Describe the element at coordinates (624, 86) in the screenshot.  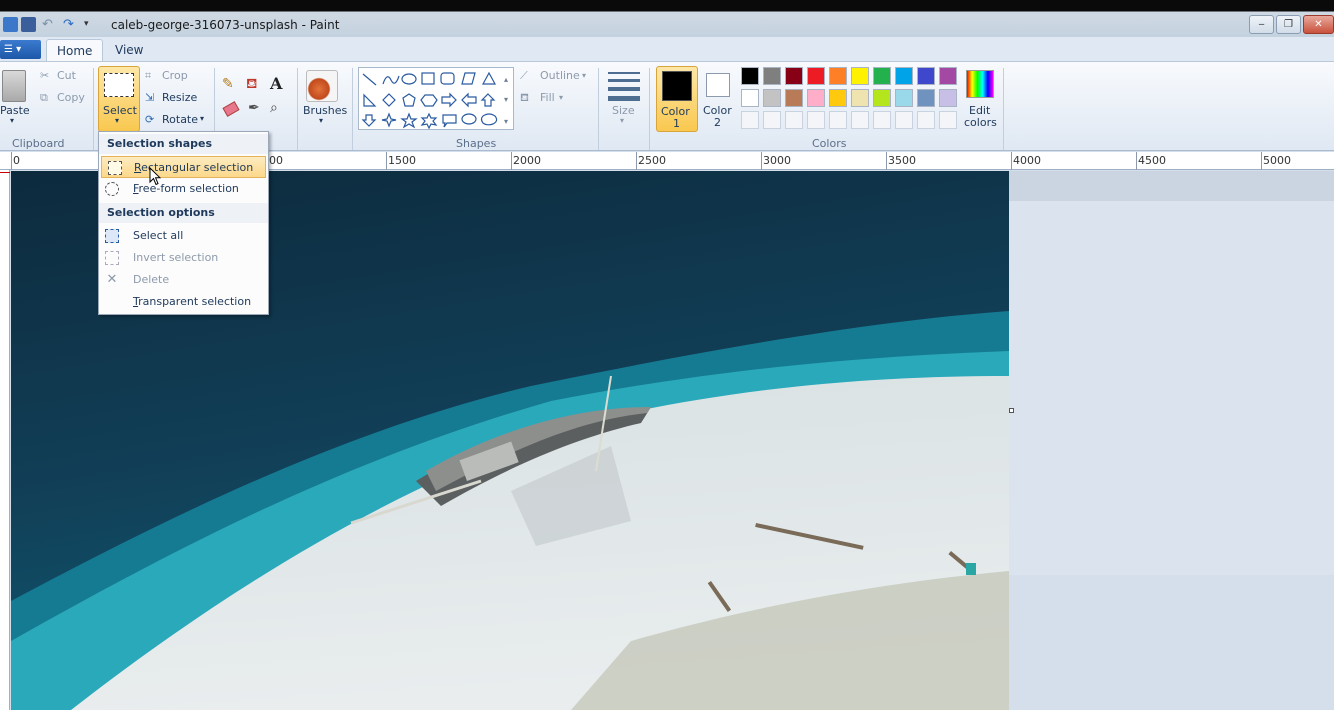
I see `size-icon` at that location.